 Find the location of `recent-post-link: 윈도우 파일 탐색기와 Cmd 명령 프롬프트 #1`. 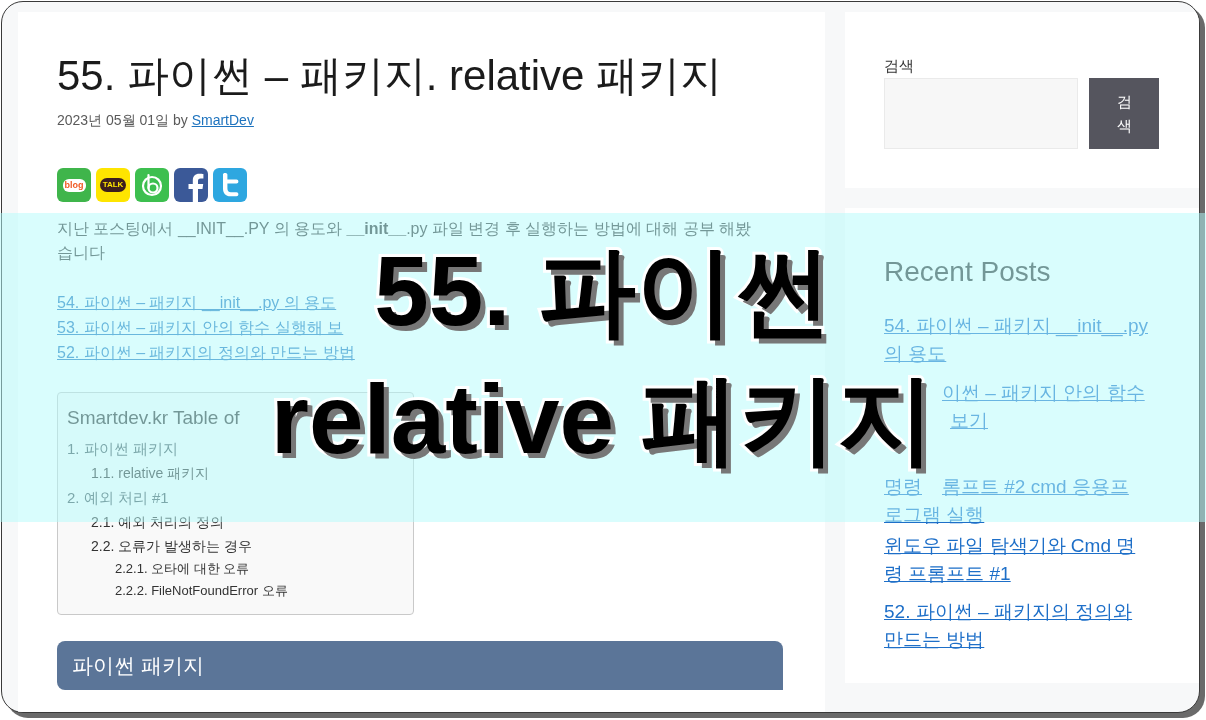

recent-post-link: 윈도우 파일 탐색기와 Cmd 명령 프롬프트 #1 is located at coordinates (1016, 560).